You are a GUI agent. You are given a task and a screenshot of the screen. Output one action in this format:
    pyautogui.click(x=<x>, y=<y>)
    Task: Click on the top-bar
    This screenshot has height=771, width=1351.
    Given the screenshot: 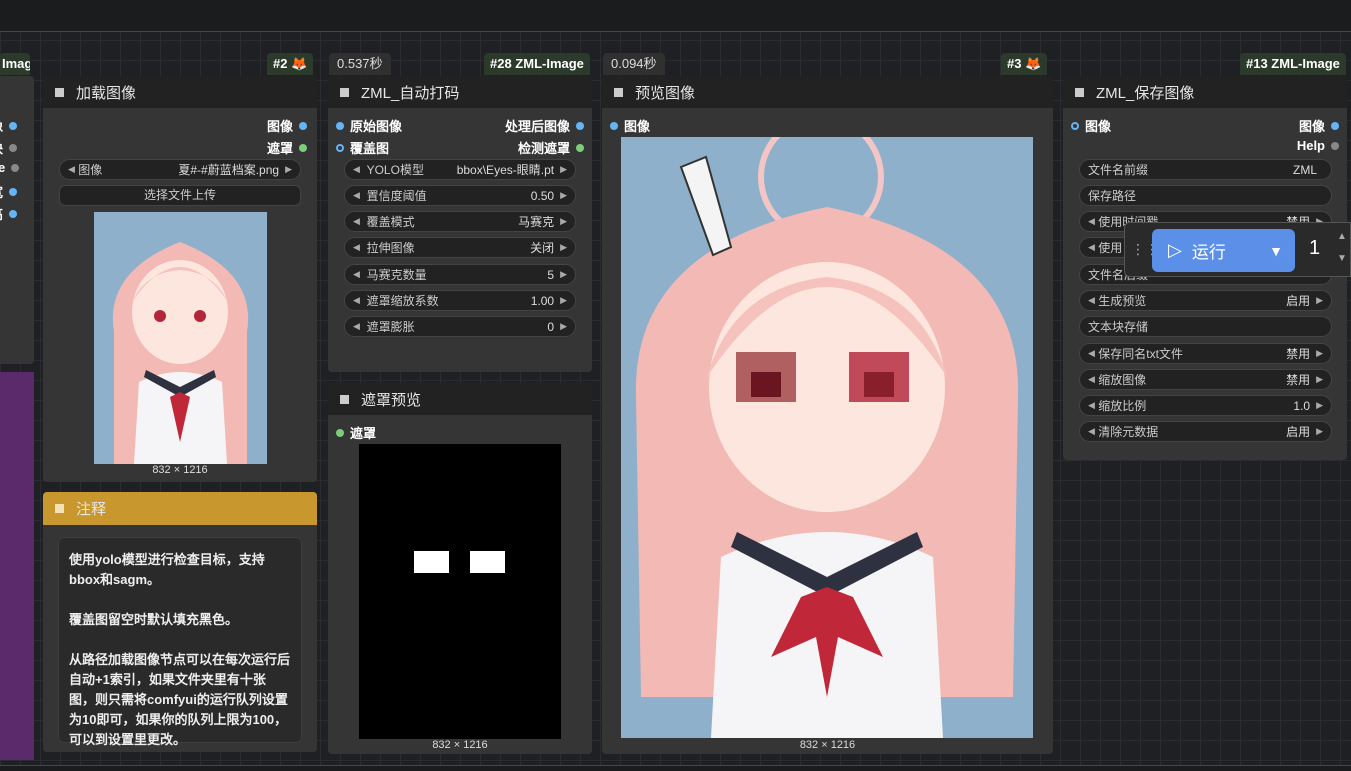 What is the action you would take?
    pyautogui.click(x=675, y=16)
    